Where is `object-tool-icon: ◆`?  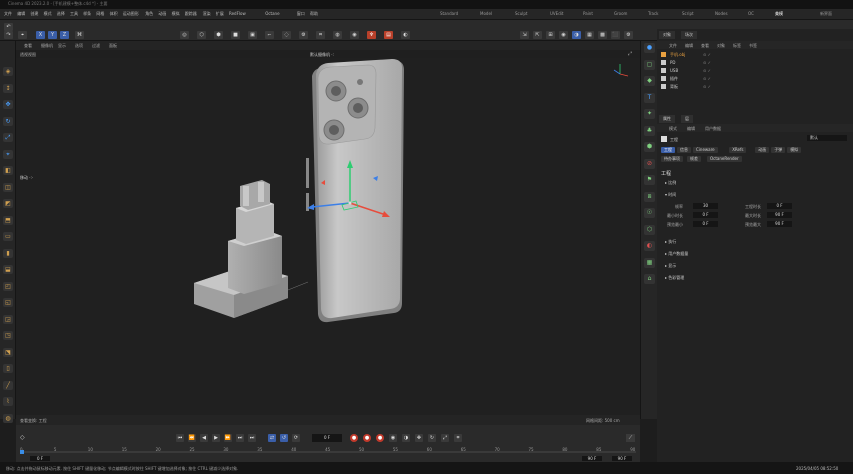
object-tool-icon: ◆ is located at coordinates (649, 81).